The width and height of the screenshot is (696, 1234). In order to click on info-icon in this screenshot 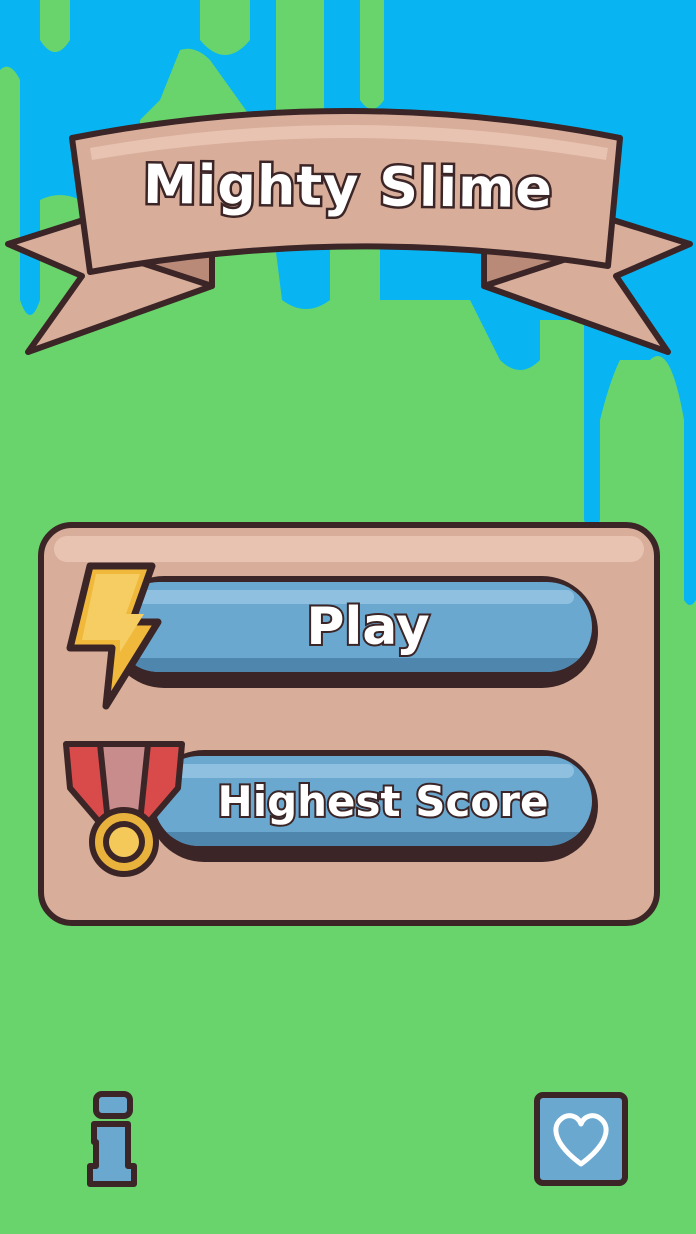, I will do `click(112, 1139)`.